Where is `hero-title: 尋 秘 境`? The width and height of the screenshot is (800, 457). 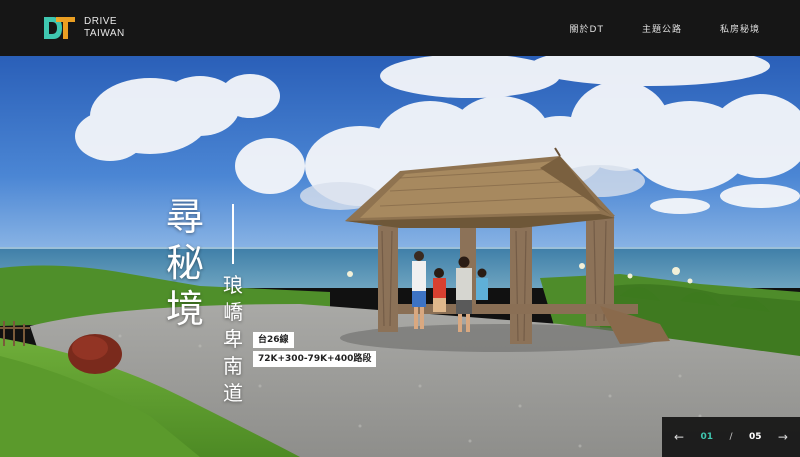 hero-title: 尋 秘 境 is located at coordinates (185, 263).